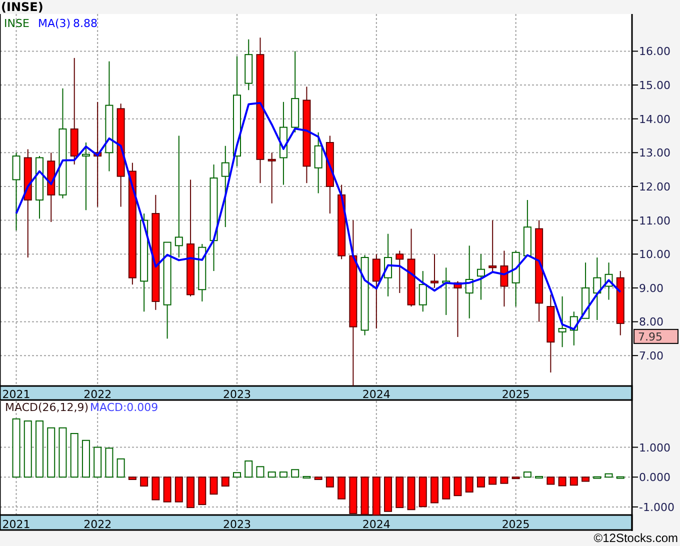 The height and width of the screenshot is (546, 680). I want to click on axis-label: 12.00, so click(654, 187).